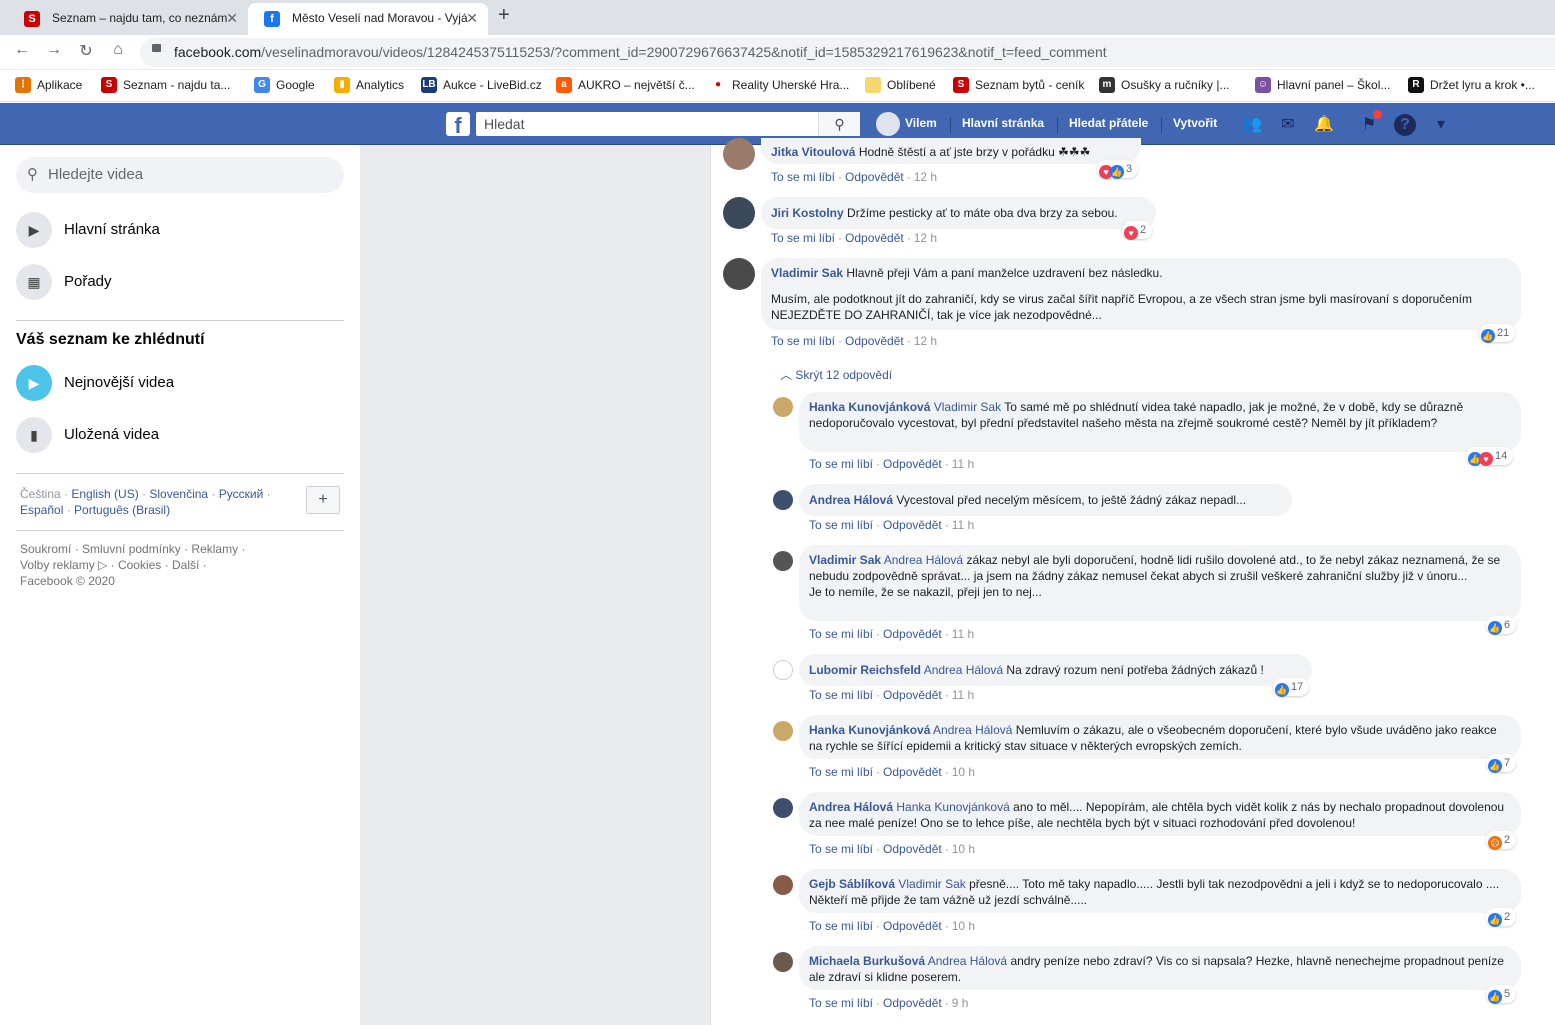 This screenshot has width=1555, height=1025. Describe the element at coordinates (867, 961) in the screenshot. I see `comment-author: Michaela Burkušová` at that location.